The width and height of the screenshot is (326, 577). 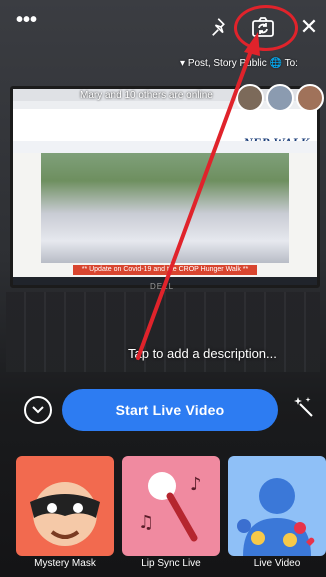 What do you see at coordinates (309, 27) in the screenshot?
I see `close-icon: ✕` at bounding box center [309, 27].